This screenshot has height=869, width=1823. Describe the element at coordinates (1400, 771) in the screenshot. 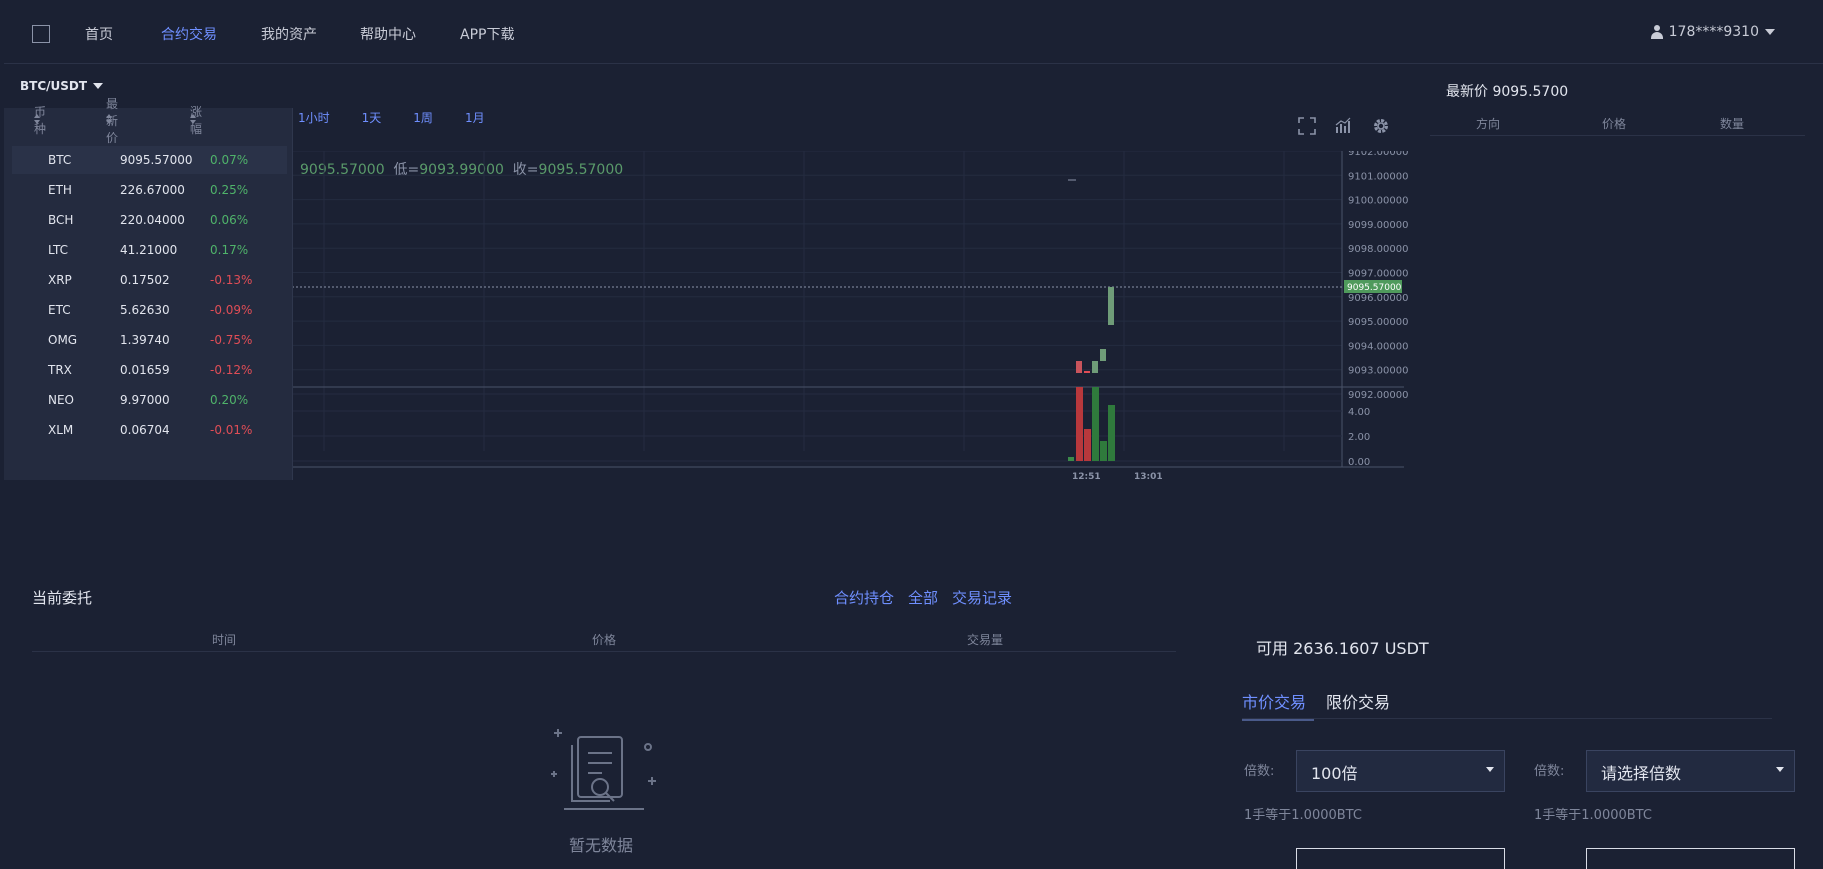

I see `leverage-select-buy: 100倍` at that location.